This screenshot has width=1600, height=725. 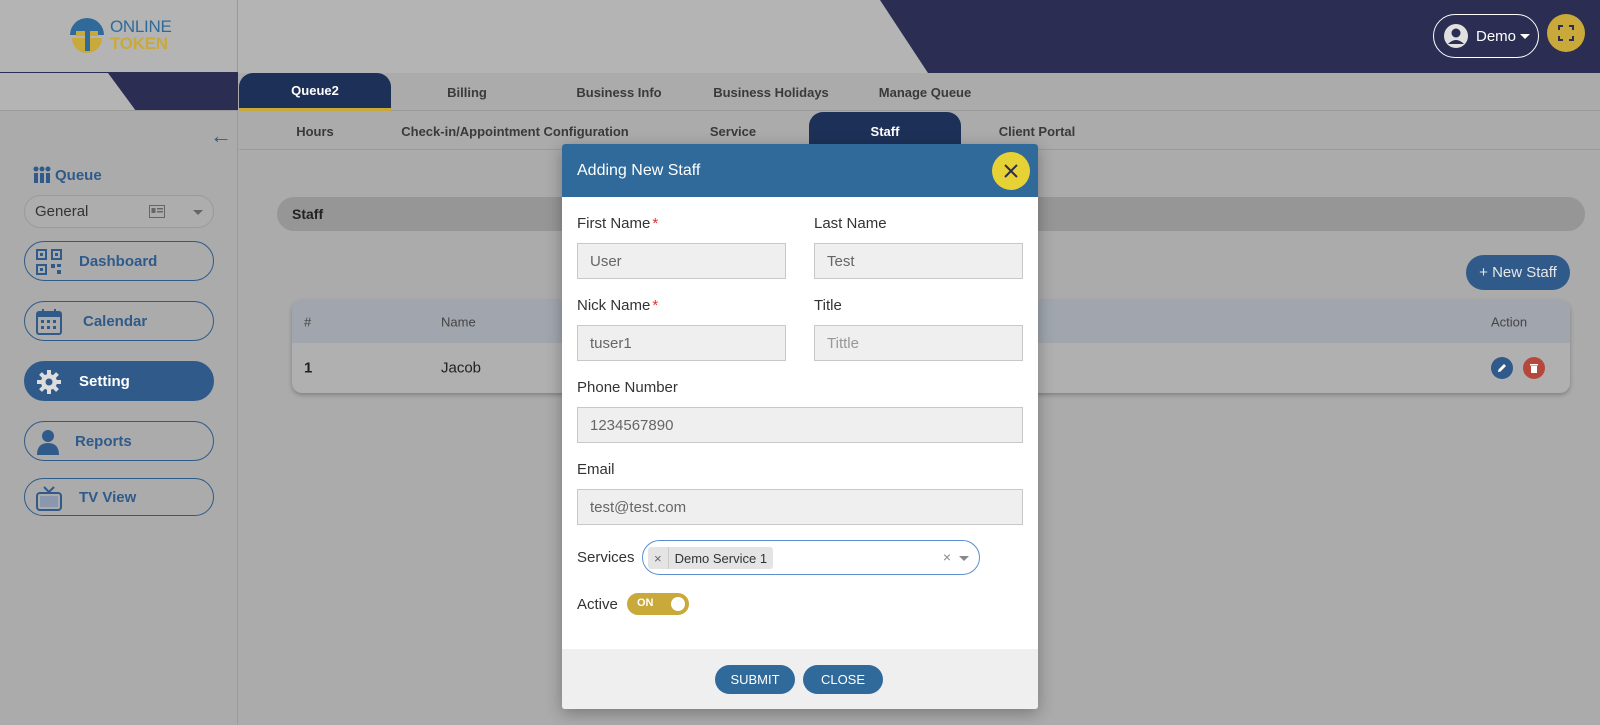 I want to click on tab-manage-queue: Manage Queue, so click(x=925, y=92).